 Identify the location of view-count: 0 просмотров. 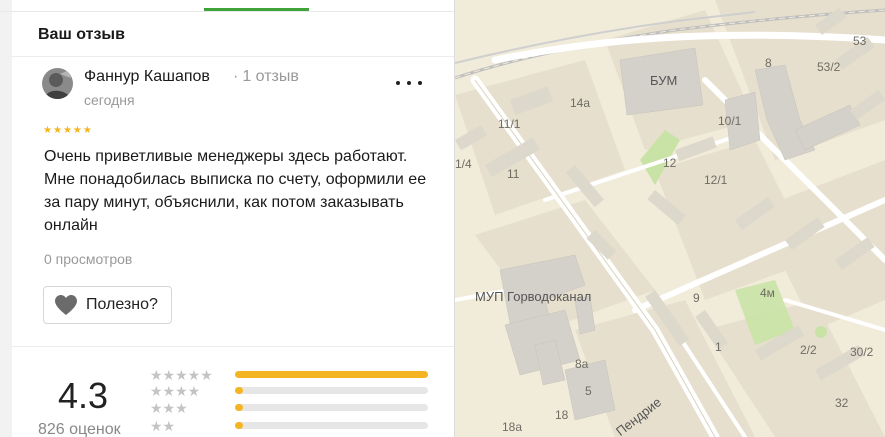
(88, 259).